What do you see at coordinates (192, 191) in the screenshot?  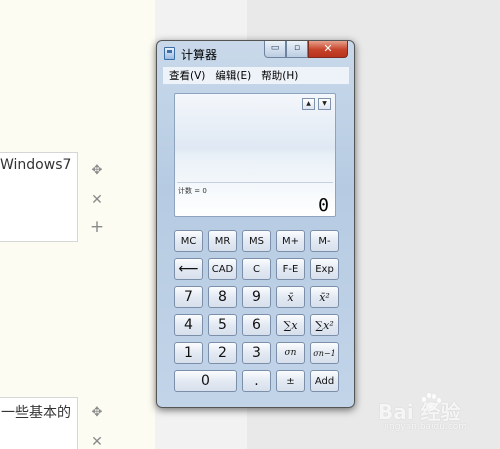 I see `count-label: 计数 = 0` at bounding box center [192, 191].